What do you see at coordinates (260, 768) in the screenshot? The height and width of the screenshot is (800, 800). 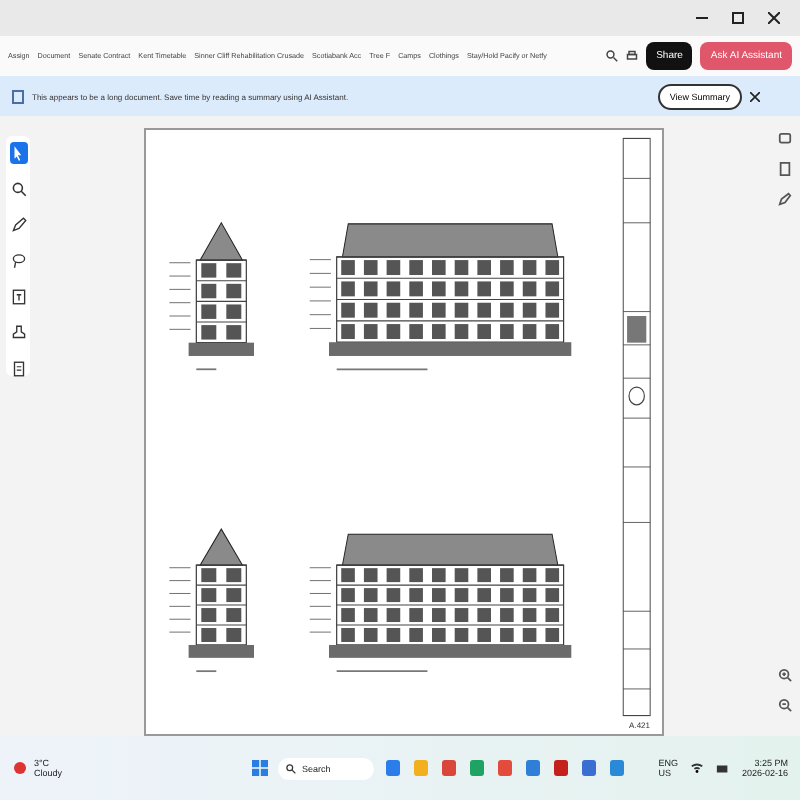 I see `windows-start-icon` at bounding box center [260, 768].